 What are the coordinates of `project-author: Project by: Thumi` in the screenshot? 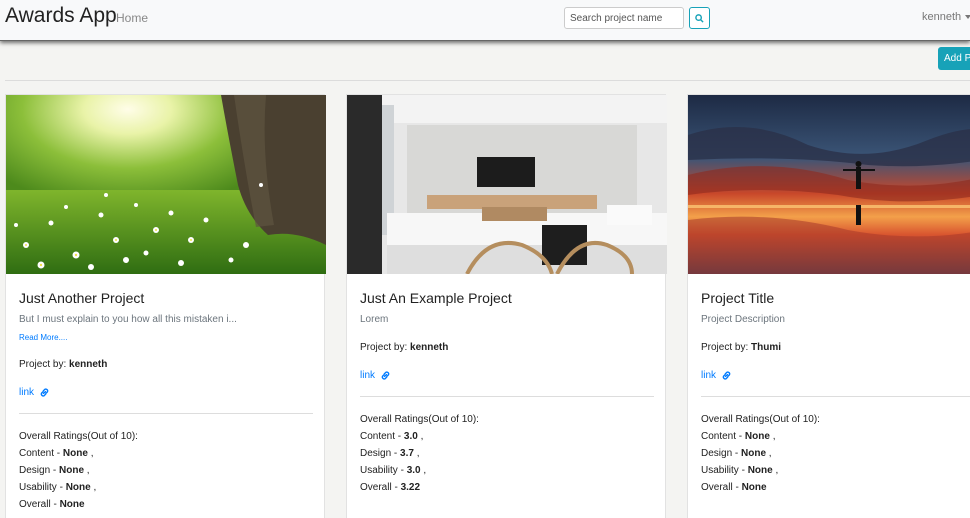 It's located at (741, 347).